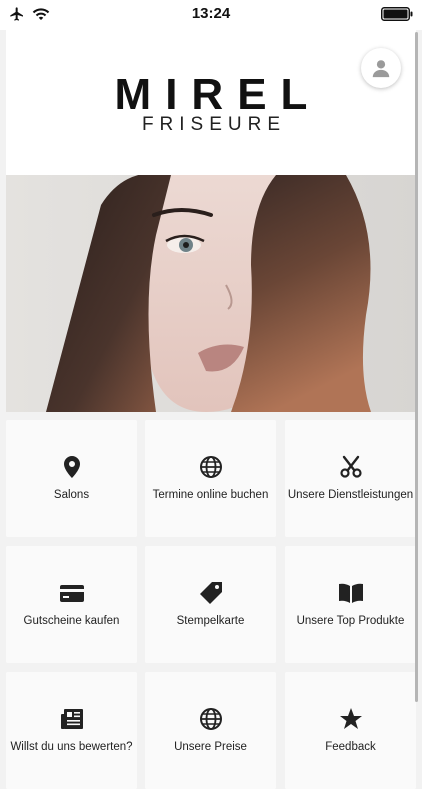 The image size is (422, 789). What do you see at coordinates (71, 747) in the screenshot?
I see `tile-label: Willst du uns bewerten?` at bounding box center [71, 747].